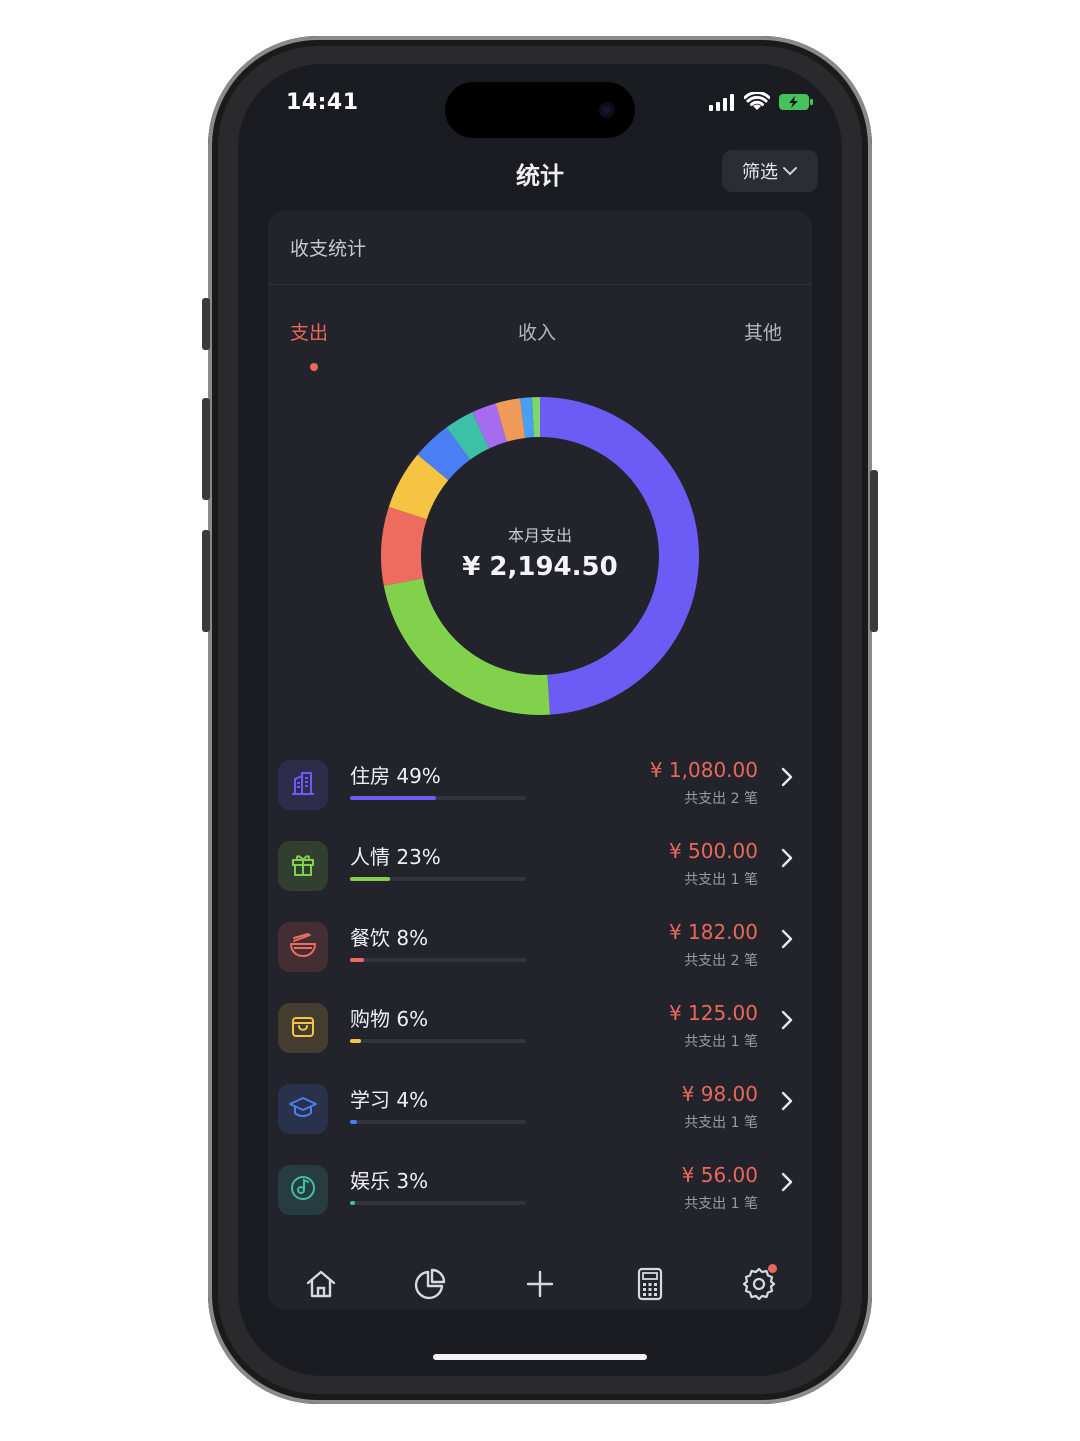 This screenshot has height=1441, width=1080. I want to click on category-name: 人情 23%, so click(395, 857).